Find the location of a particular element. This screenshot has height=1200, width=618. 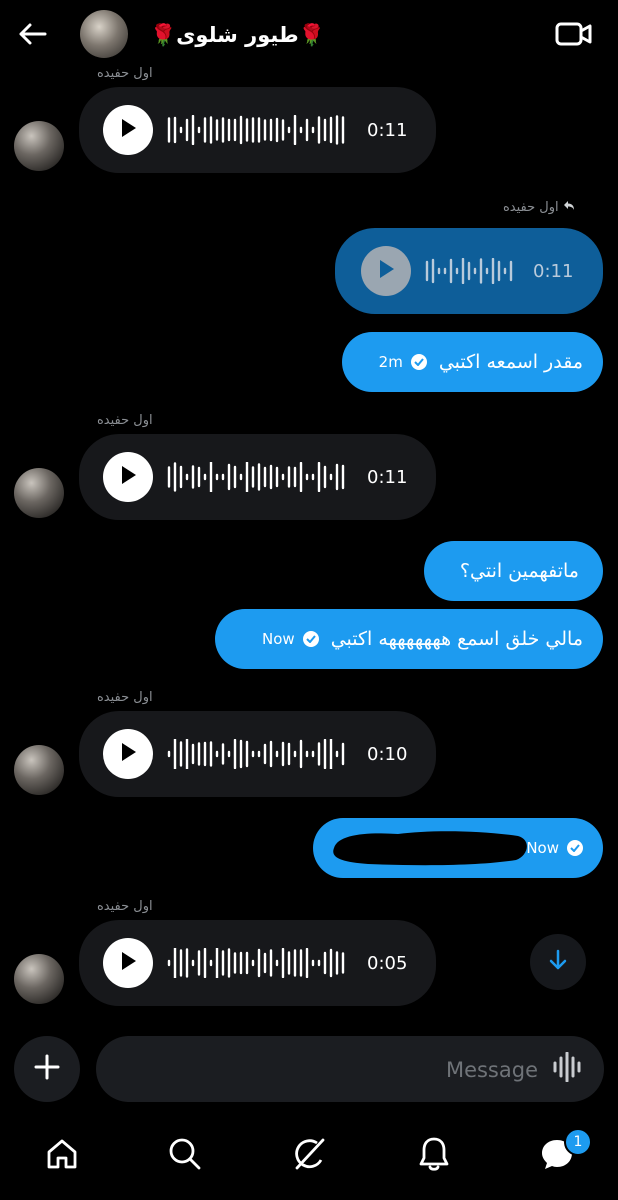

nav-home is located at coordinates (62, 1156).